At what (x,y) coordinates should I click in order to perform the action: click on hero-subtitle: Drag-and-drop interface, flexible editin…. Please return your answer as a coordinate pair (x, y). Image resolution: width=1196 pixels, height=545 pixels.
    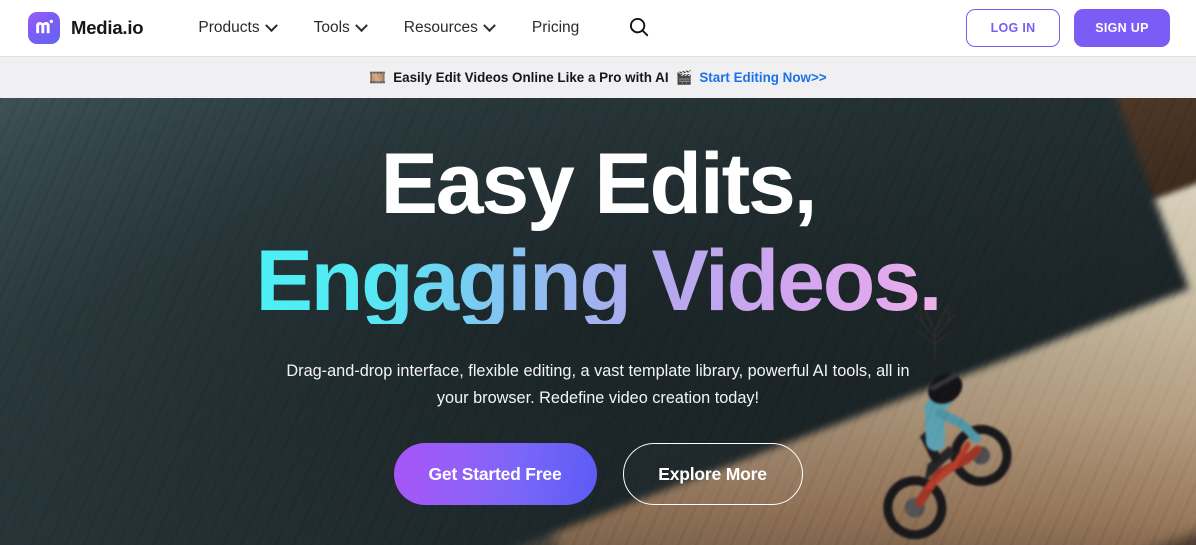
    Looking at the image, I should click on (598, 384).